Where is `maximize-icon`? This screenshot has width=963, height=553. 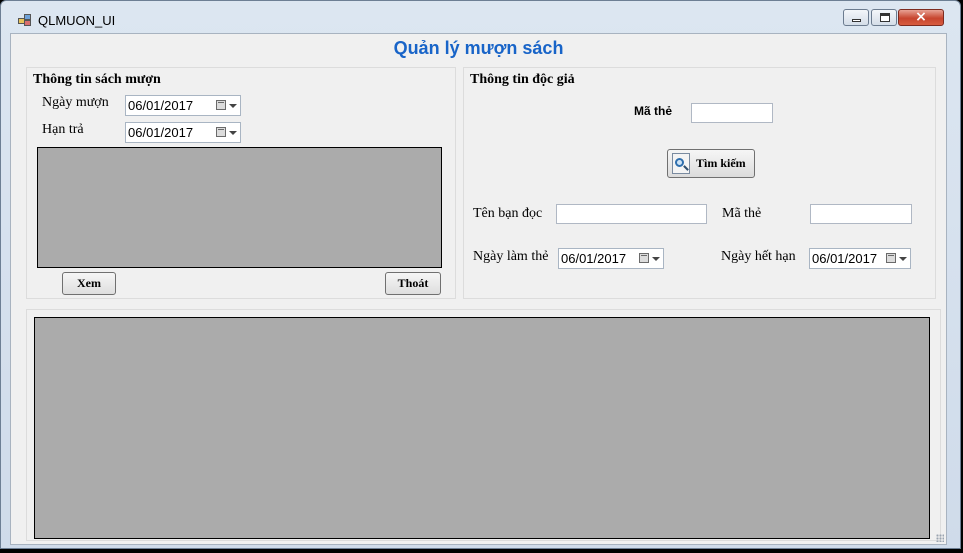 maximize-icon is located at coordinates (885, 17).